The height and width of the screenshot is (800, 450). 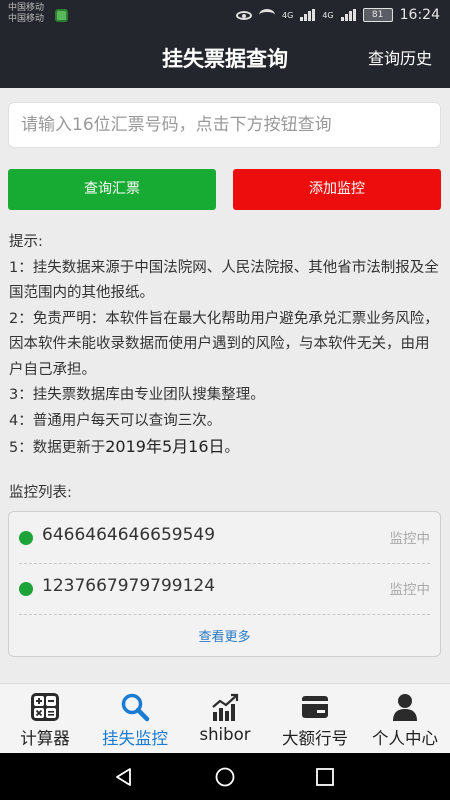 I want to click on search-box, so click(x=224, y=125).